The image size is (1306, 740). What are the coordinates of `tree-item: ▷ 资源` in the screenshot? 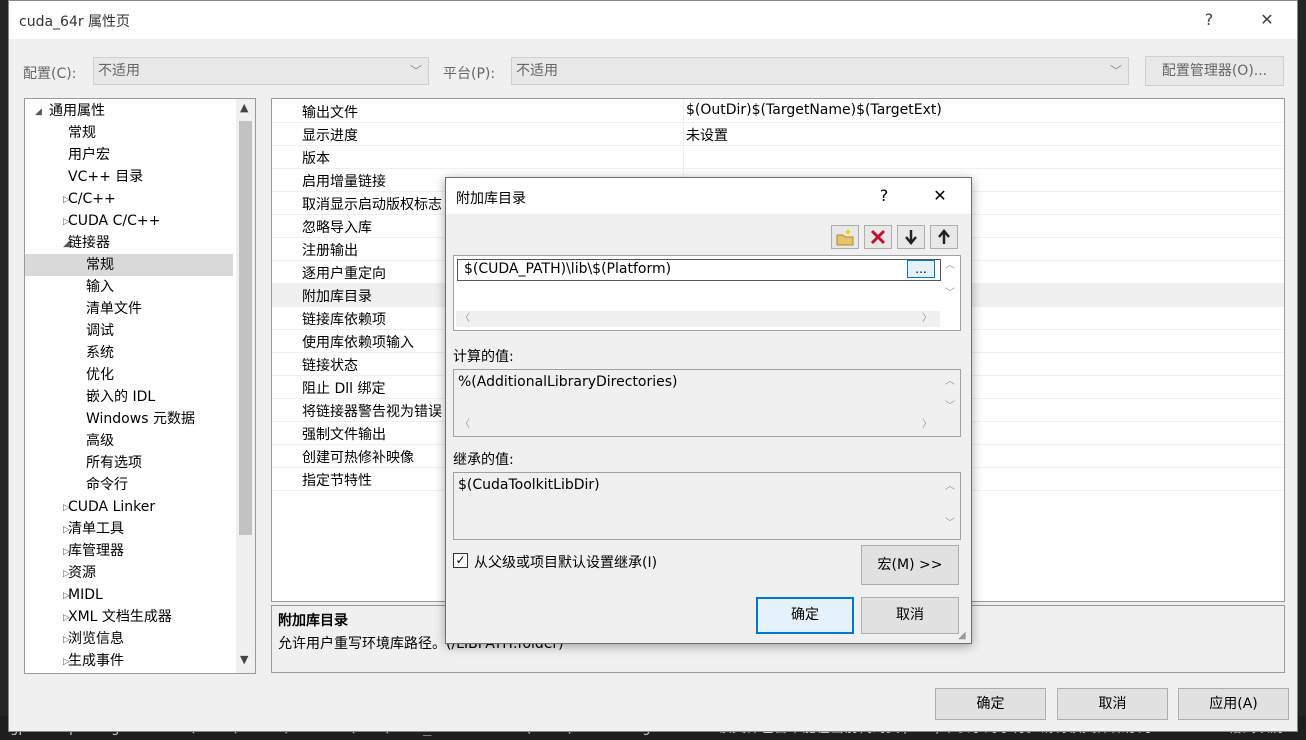 It's located at (129, 573).